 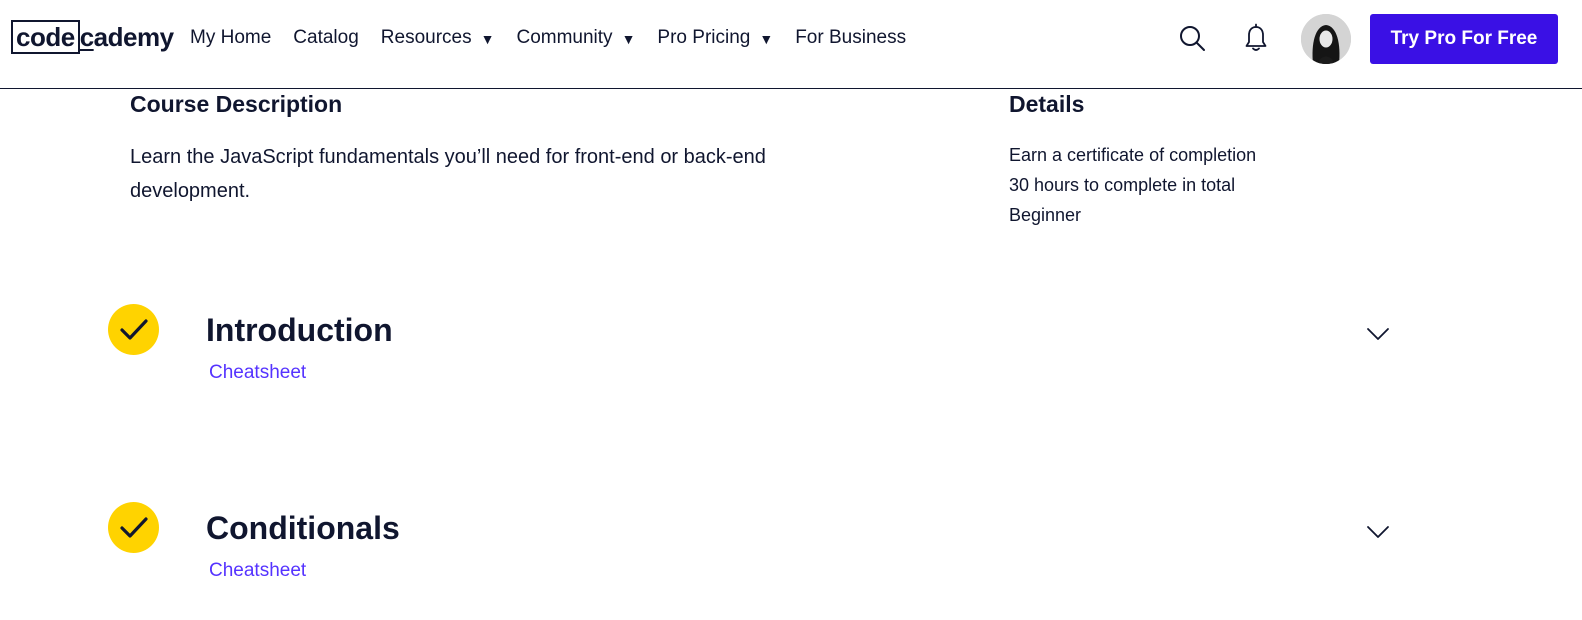 I want to click on bell-icon, so click(x=1256, y=37).